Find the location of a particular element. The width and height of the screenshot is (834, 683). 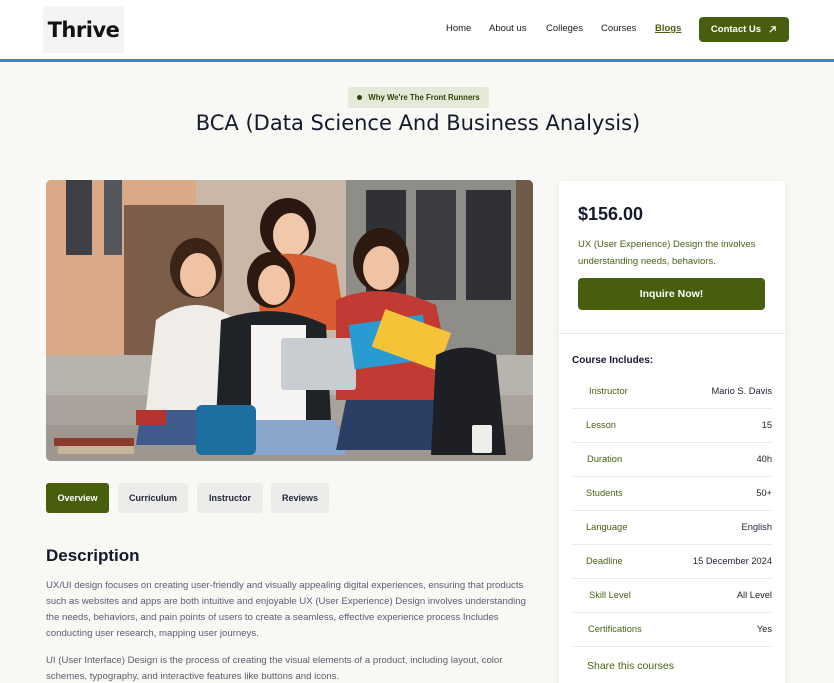

divider is located at coordinates (672, 333).